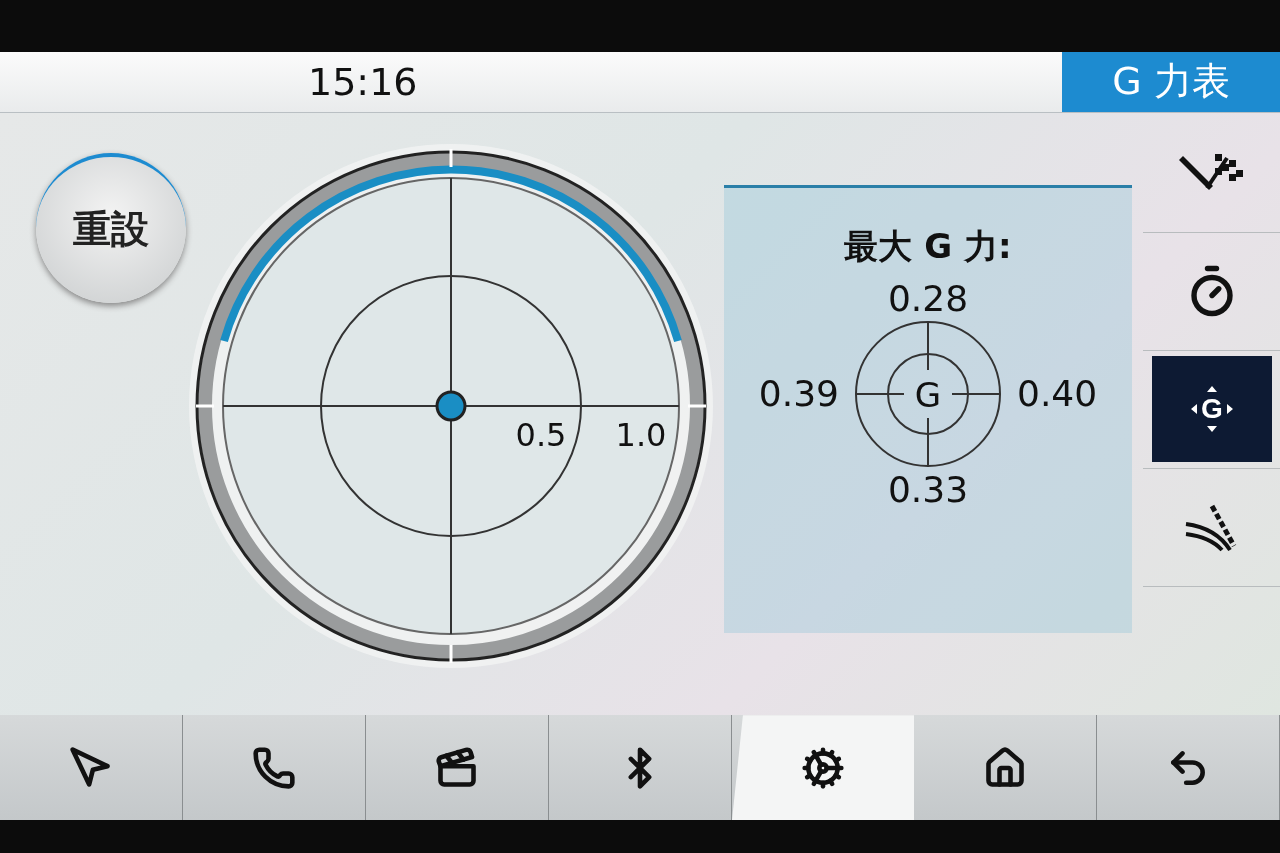 The height and width of the screenshot is (853, 1280). Describe the element at coordinates (274, 767) in the screenshot. I see `phone-icon` at that location.